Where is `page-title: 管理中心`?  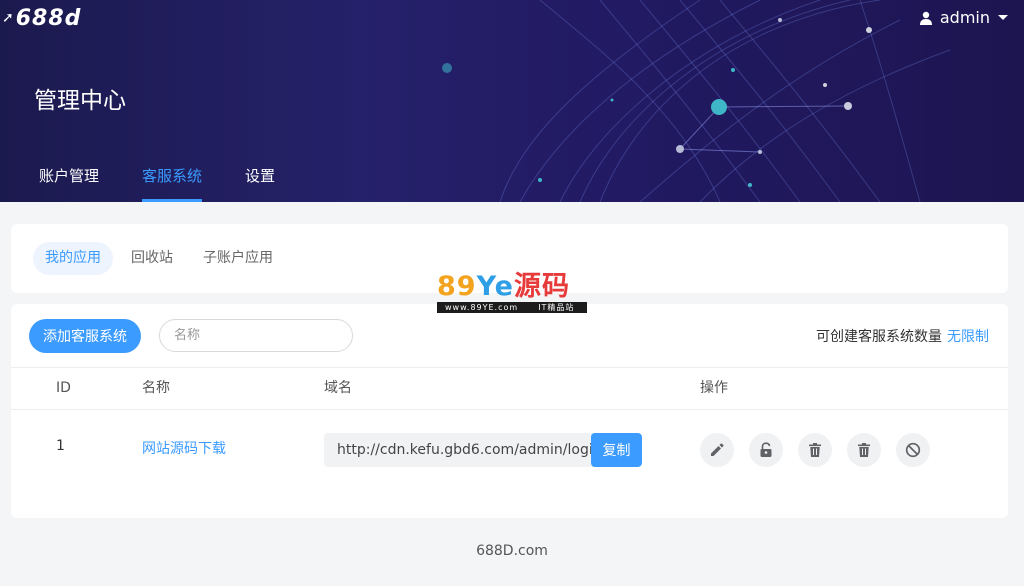 page-title: 管理中心 is located at coordinates (80, 101).